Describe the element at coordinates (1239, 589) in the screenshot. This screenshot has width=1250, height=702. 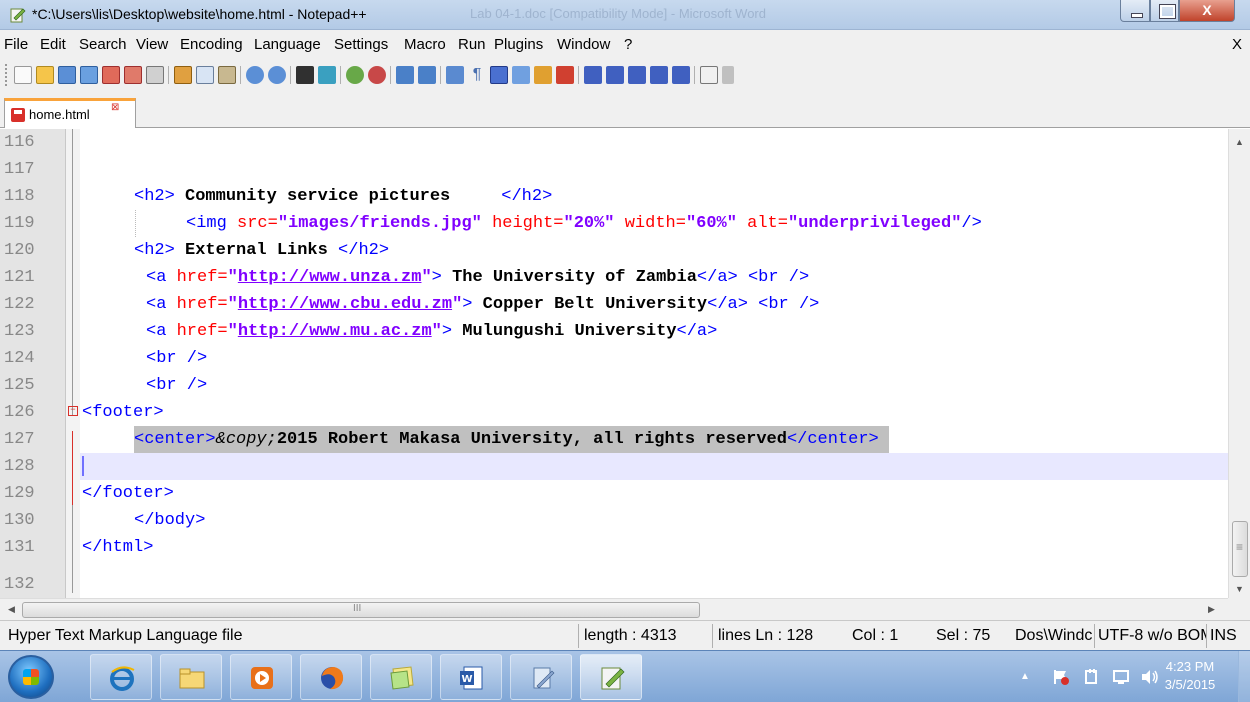
I see `scroll-down-icon: ▼` at that location.